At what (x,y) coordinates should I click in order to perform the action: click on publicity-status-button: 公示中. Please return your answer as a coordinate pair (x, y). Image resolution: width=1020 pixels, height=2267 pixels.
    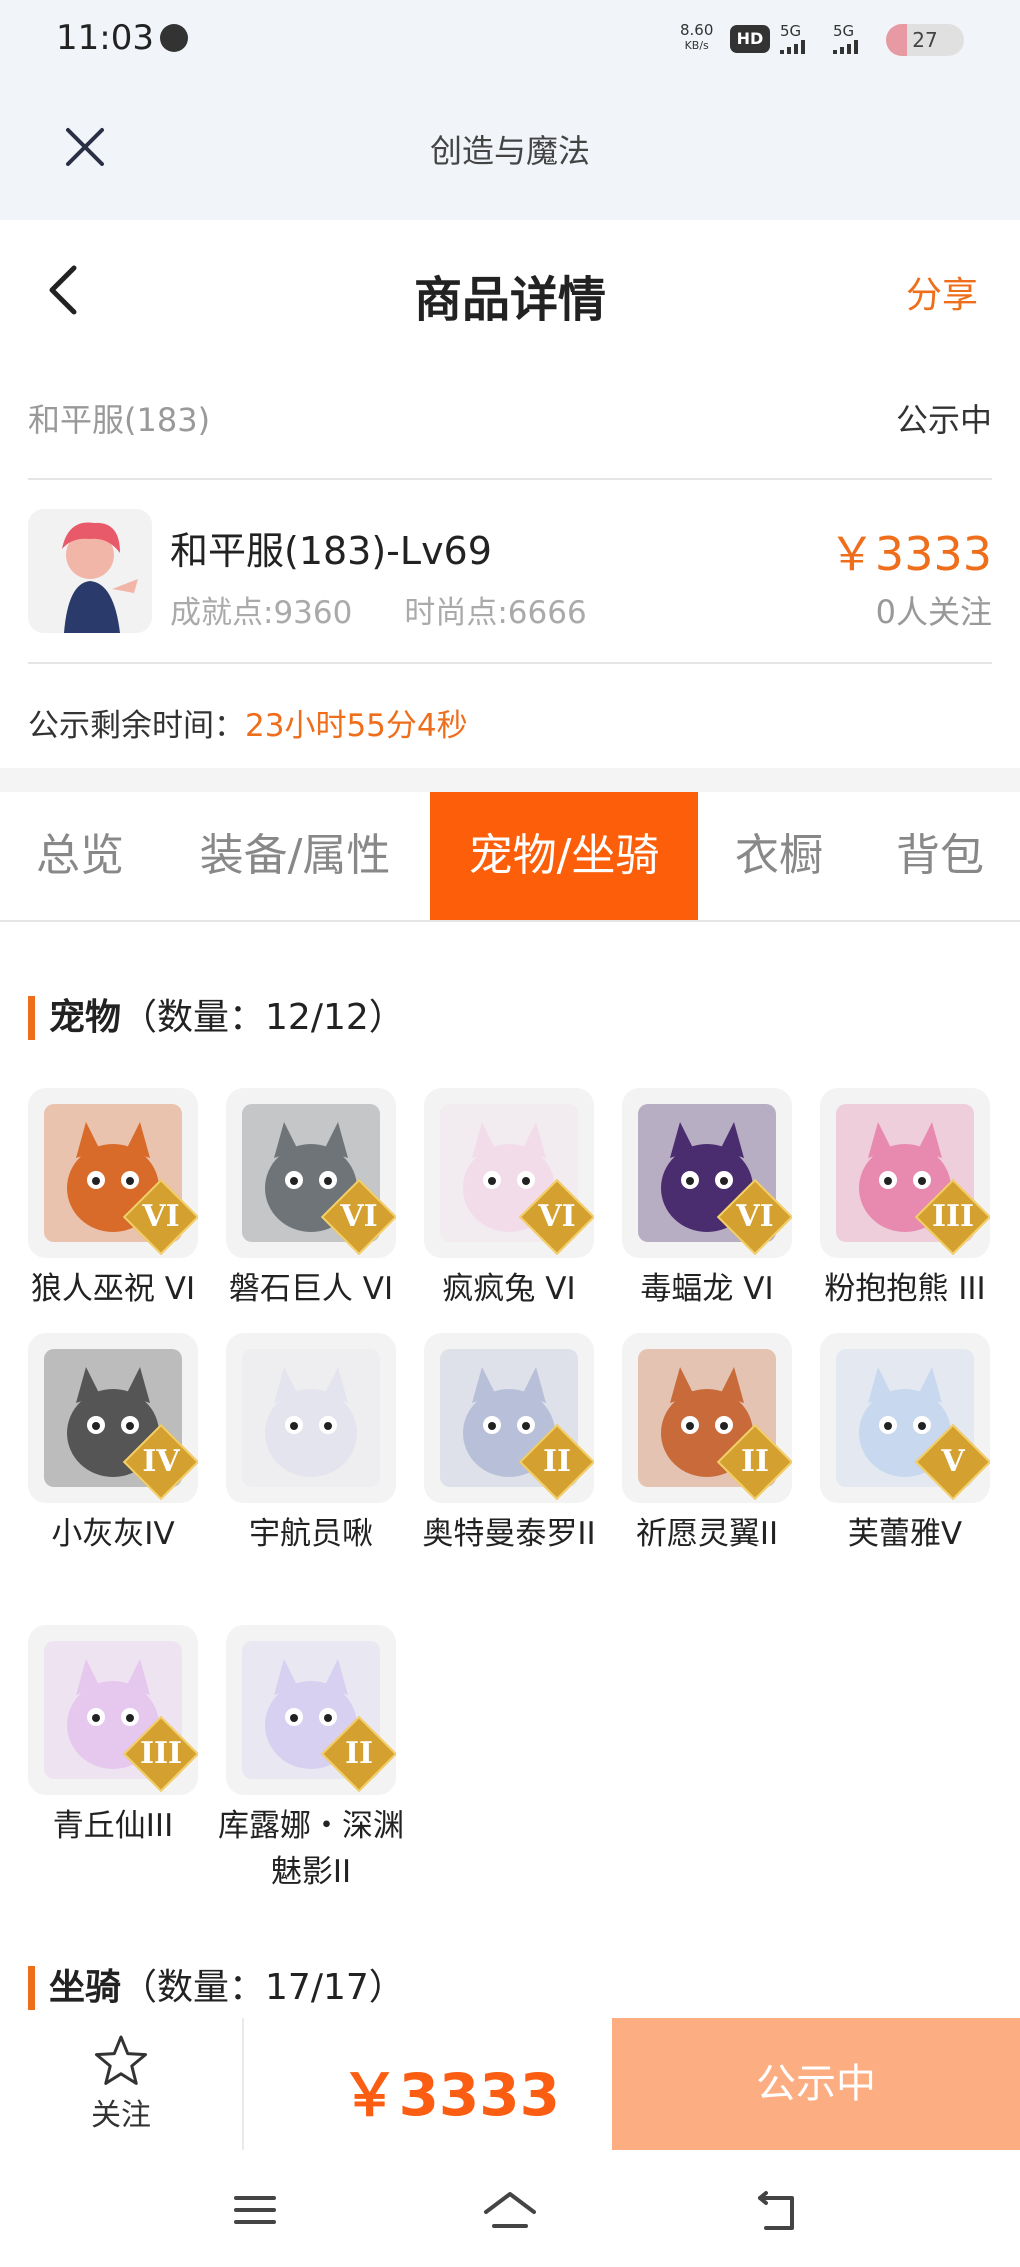
    Looking at the image, I should click on (816, 2084).